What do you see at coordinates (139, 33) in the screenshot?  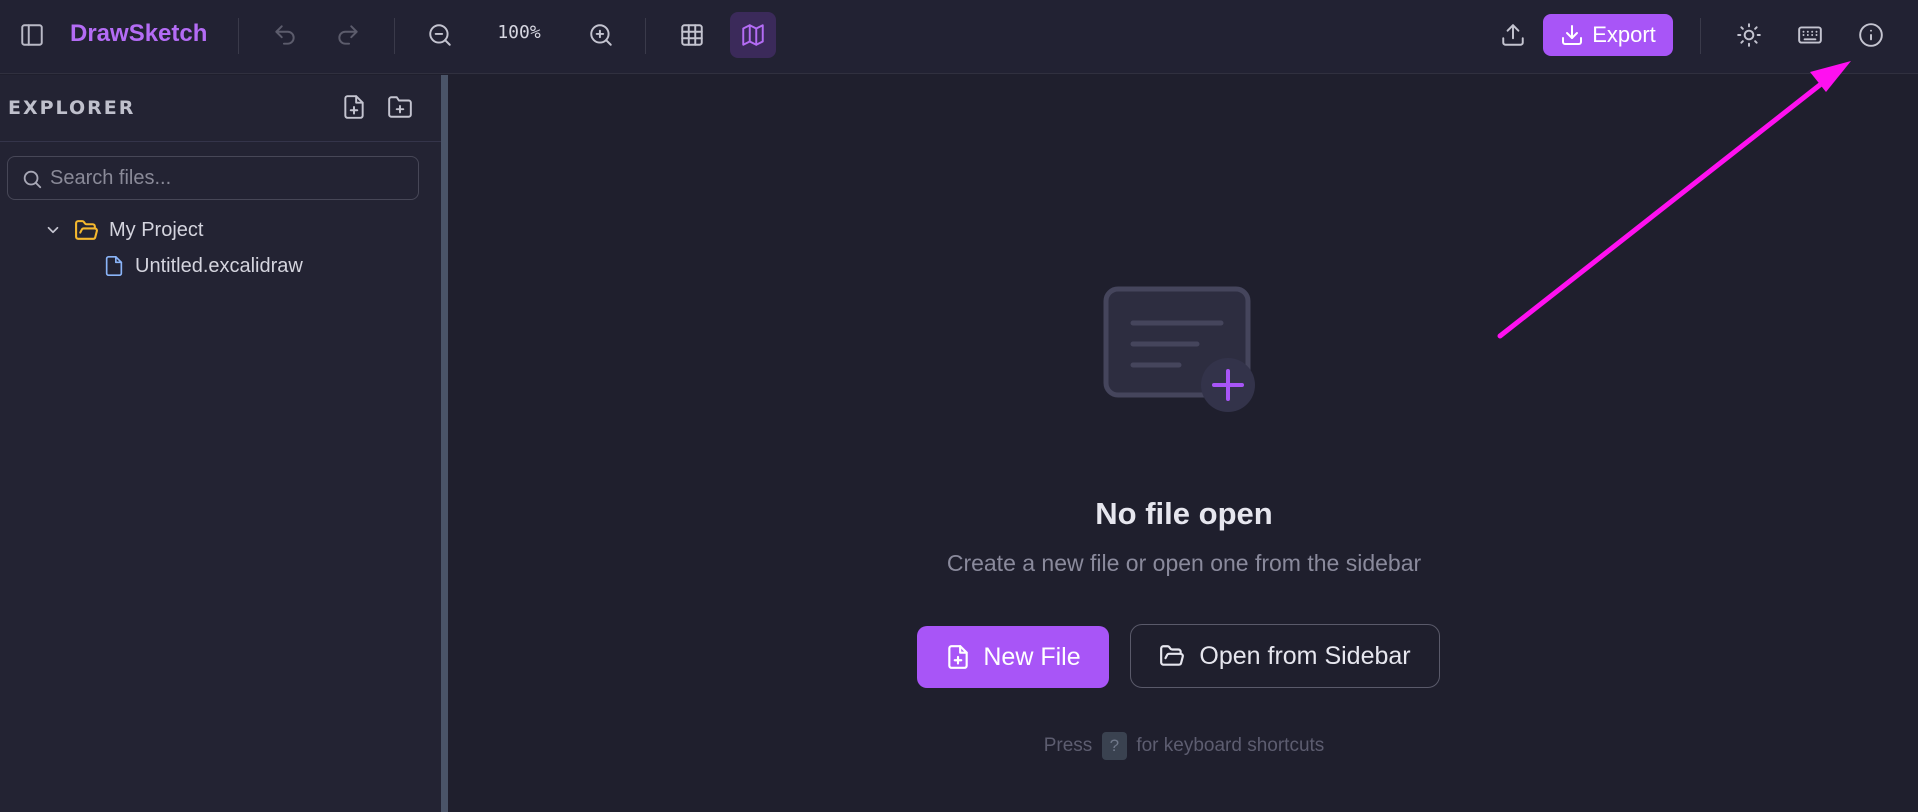 I see `app-title: DrawSketch` at bounding box center [139, 33].